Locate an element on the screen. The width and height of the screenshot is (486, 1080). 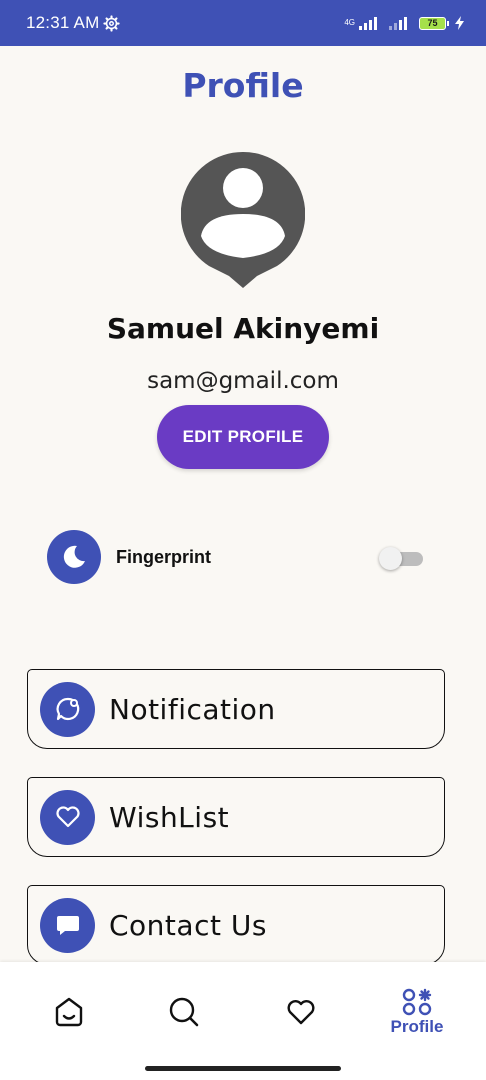
nav-home is located at coordinates (69, 1012).